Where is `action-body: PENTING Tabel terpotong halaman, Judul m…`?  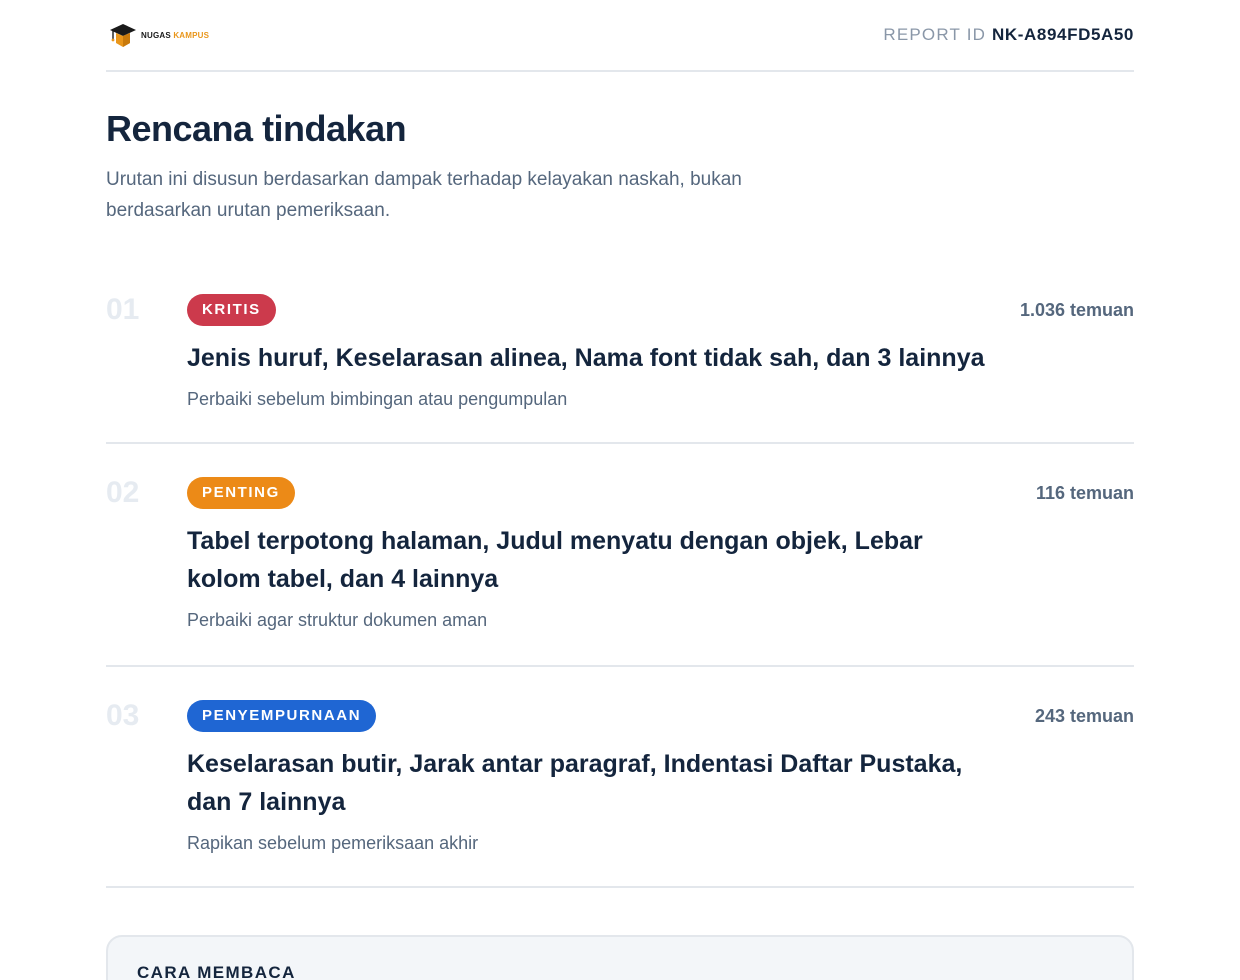 action-body: PENTING Tabel terpotong halaman, Judul m… is located at coordinates (660, 571).